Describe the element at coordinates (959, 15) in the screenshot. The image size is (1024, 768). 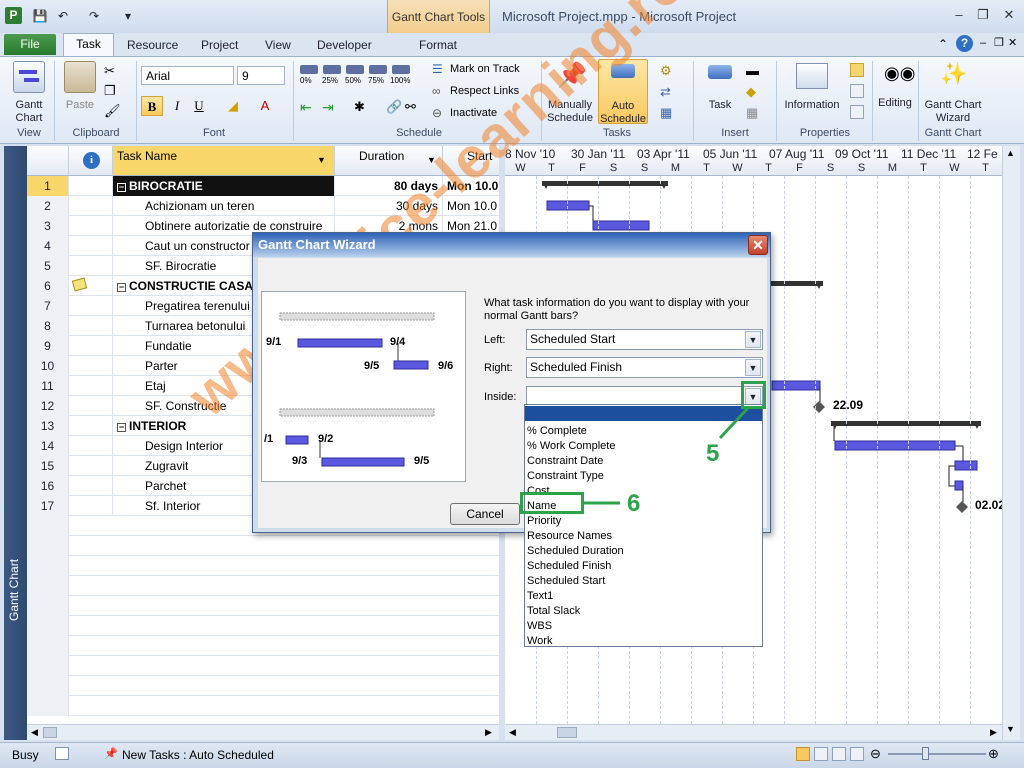
I see `minimize-button: –` at that location.